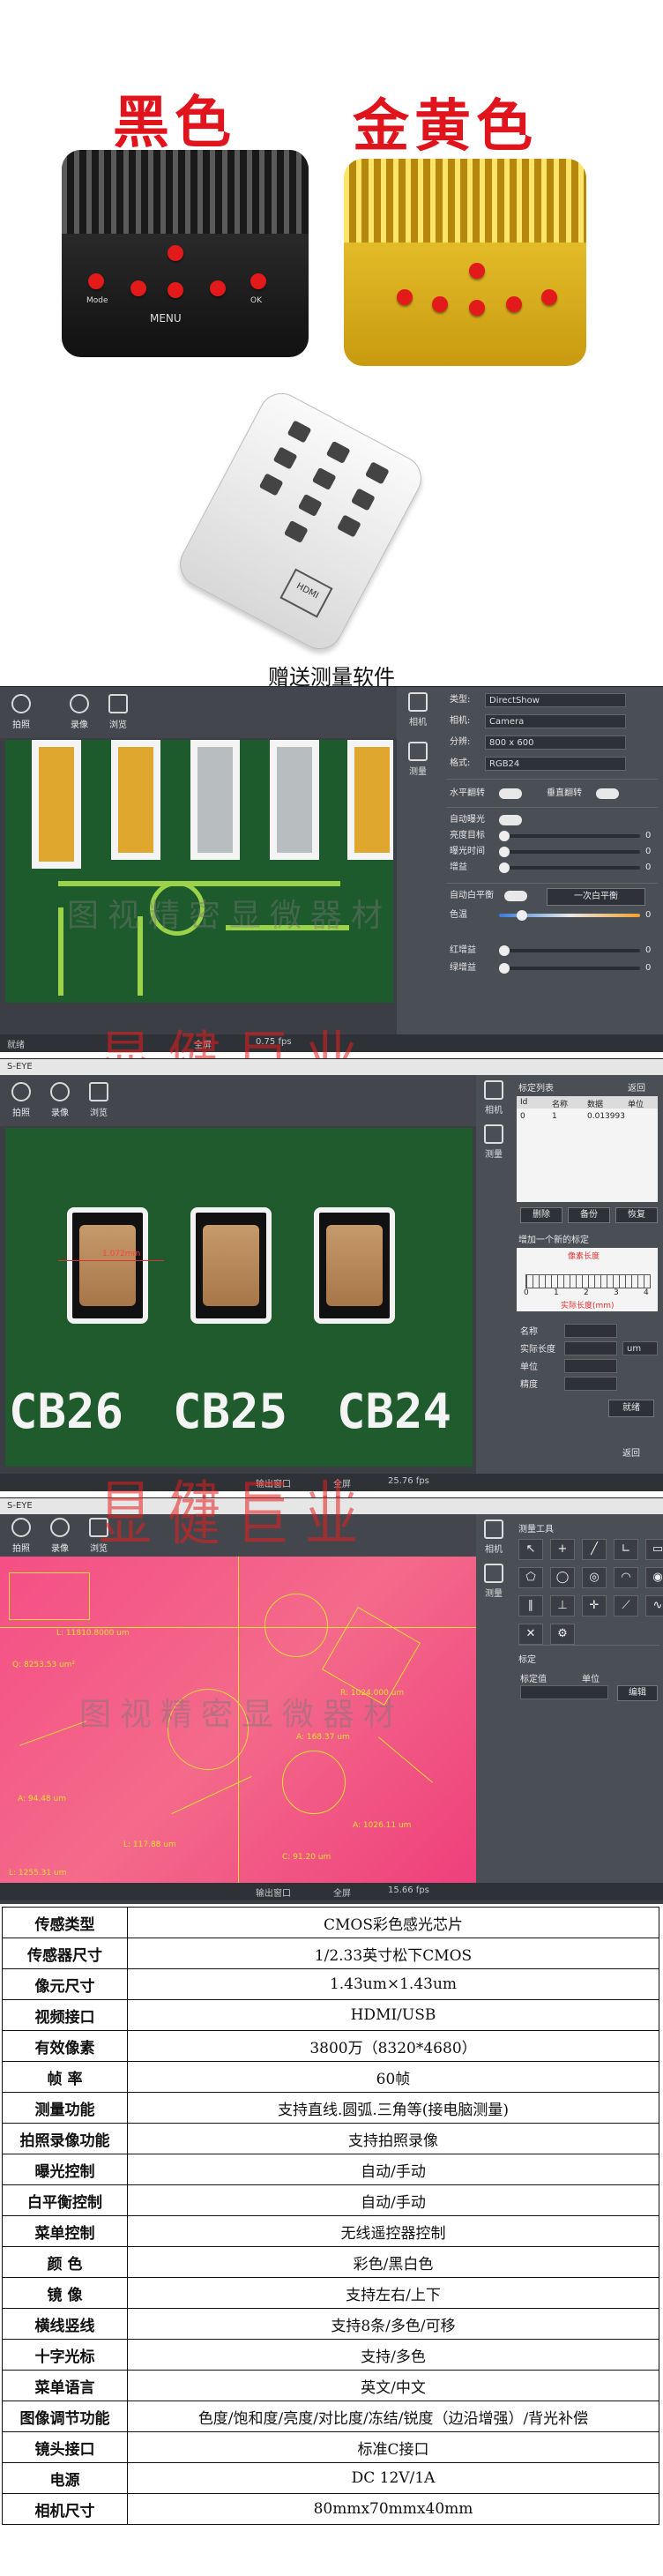 This screenshot has width=663, height=2576. Describe the element at coordinates (626, 1606) in the screenshot. I see `distance-tool-icon: ⟋` at that location.